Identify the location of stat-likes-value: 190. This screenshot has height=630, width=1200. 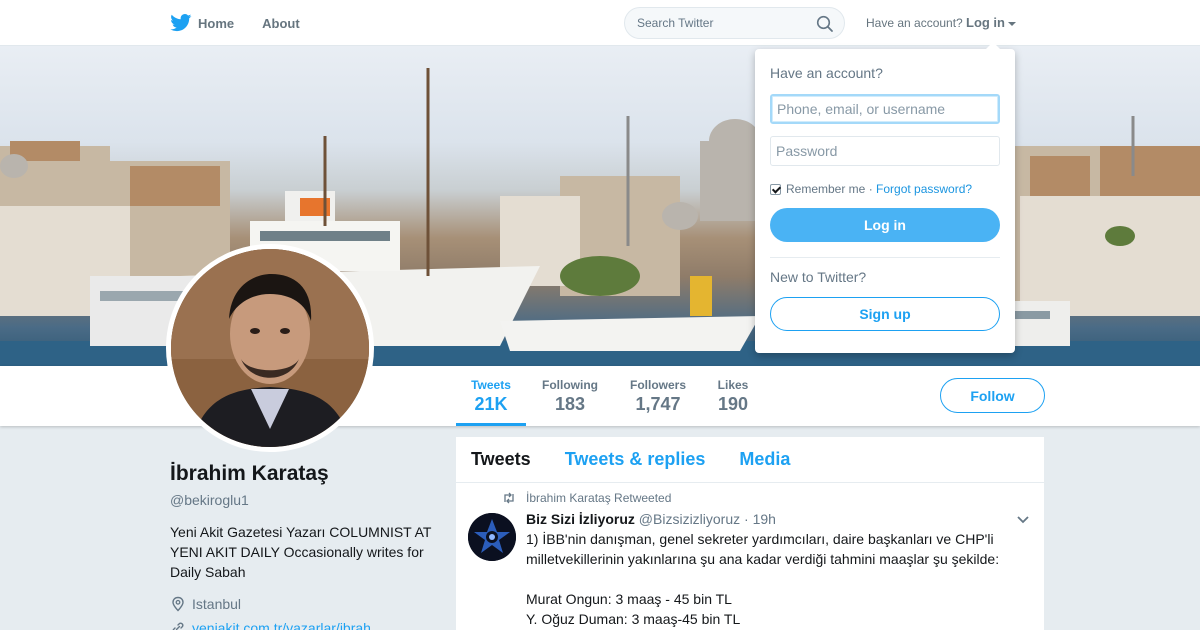
(733, 404).